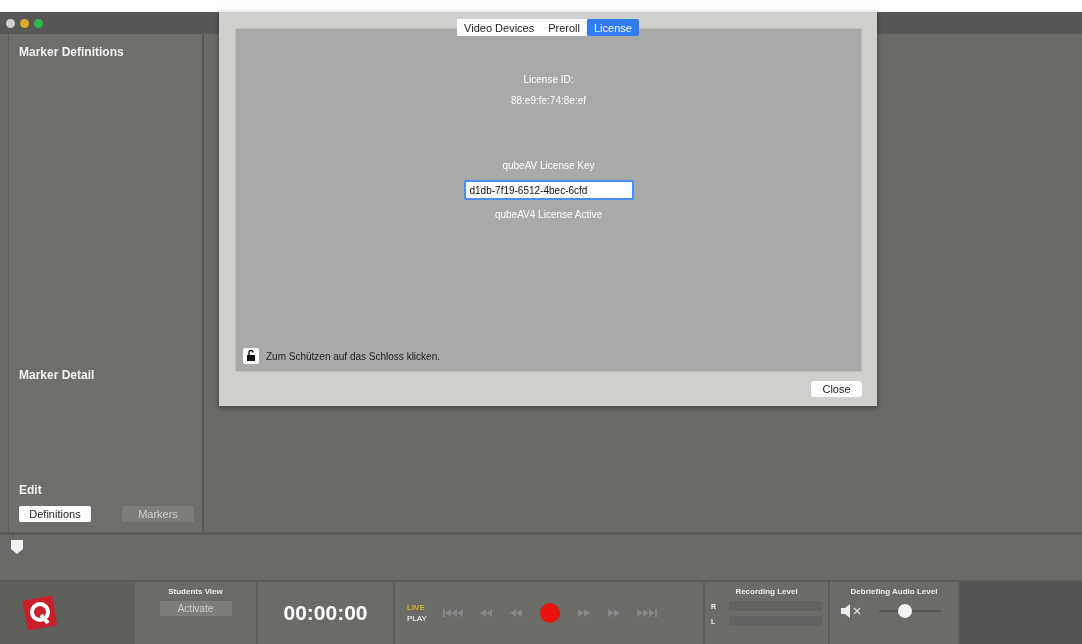 The width and height of the screenshot is (1082, 644). What do you see at coordinates (17, 547) in the screenshot?
I see `playhead-handle` at bounding box center [17, 547].